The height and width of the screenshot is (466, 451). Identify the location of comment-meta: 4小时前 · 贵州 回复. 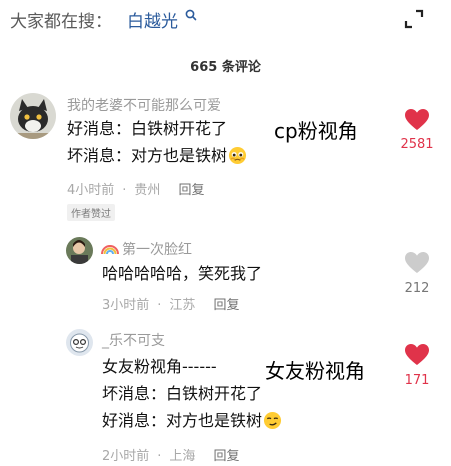
(136, 190).